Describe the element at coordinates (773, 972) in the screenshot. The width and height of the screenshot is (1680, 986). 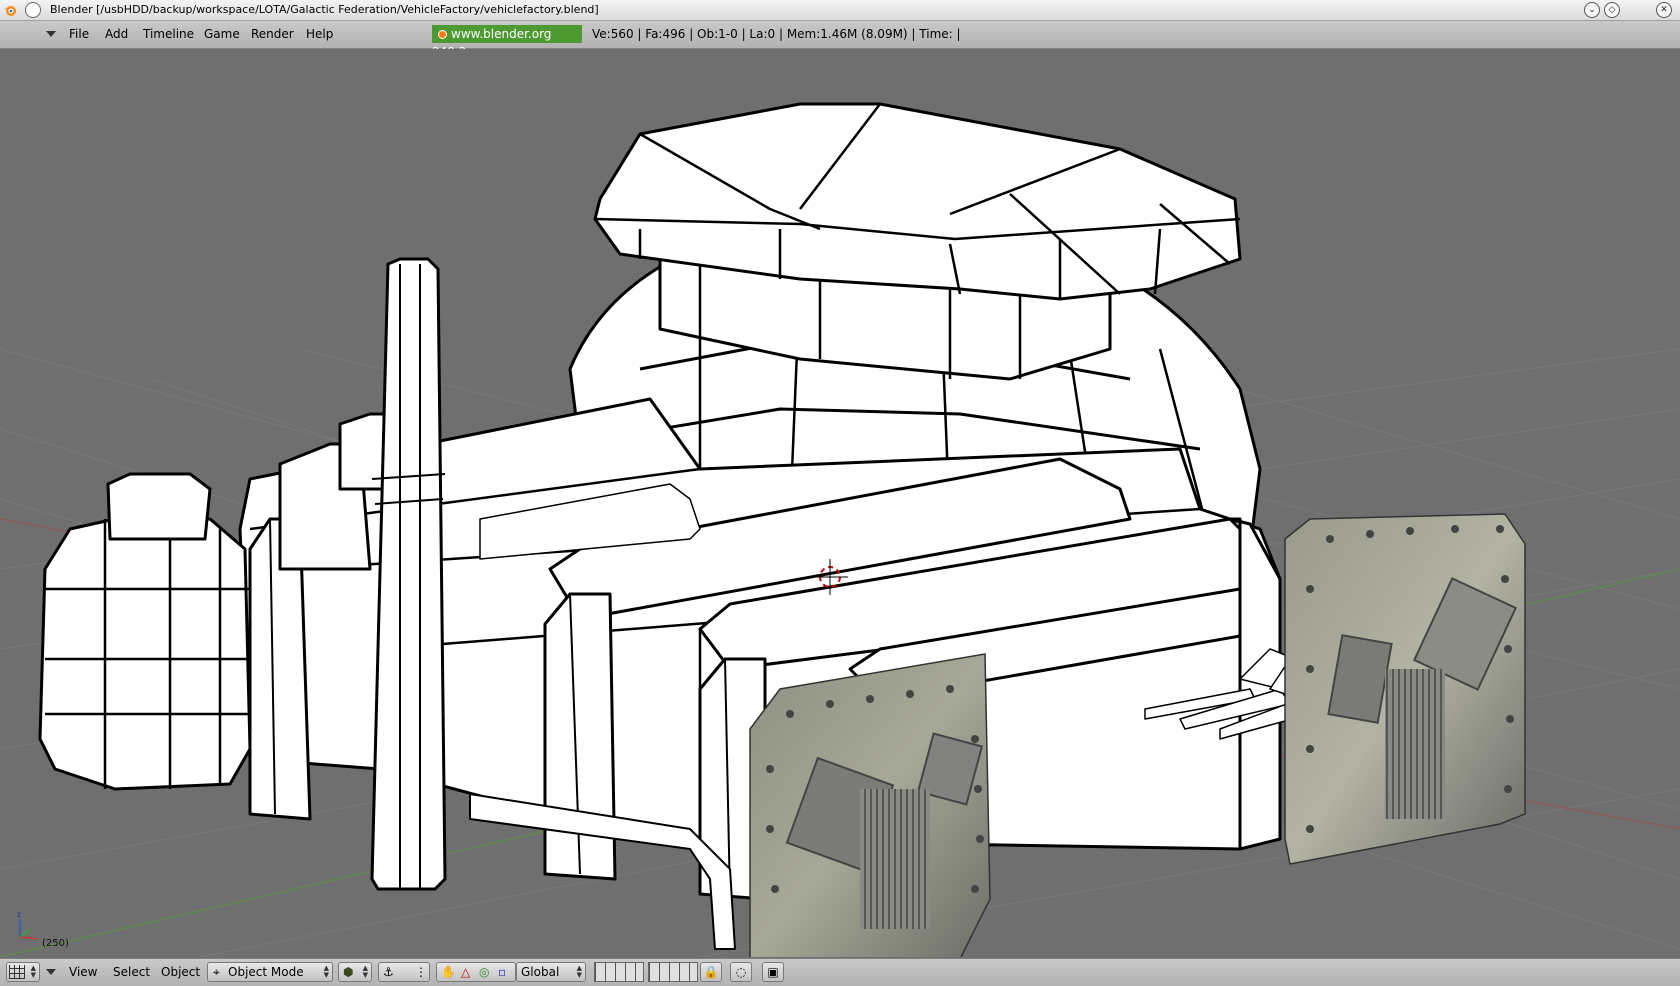
I see `render-preview-icon: ▣` at that location.